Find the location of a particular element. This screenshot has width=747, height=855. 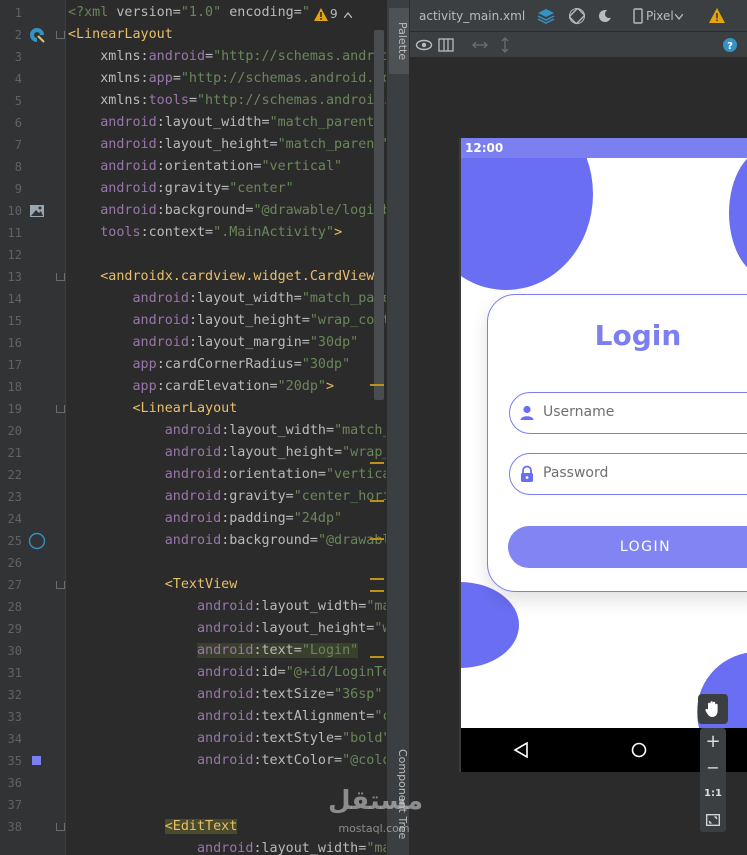

code-token: "wrap_ is located at coordinates (364, 452).